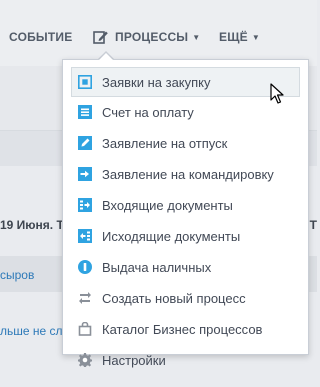 This screenshot has width=320, height=387. What do you see at coordinates (174, 298) in the screenshot?
I see `menu-item-label: Создать новый процесс` at bounding box center [174, 298].